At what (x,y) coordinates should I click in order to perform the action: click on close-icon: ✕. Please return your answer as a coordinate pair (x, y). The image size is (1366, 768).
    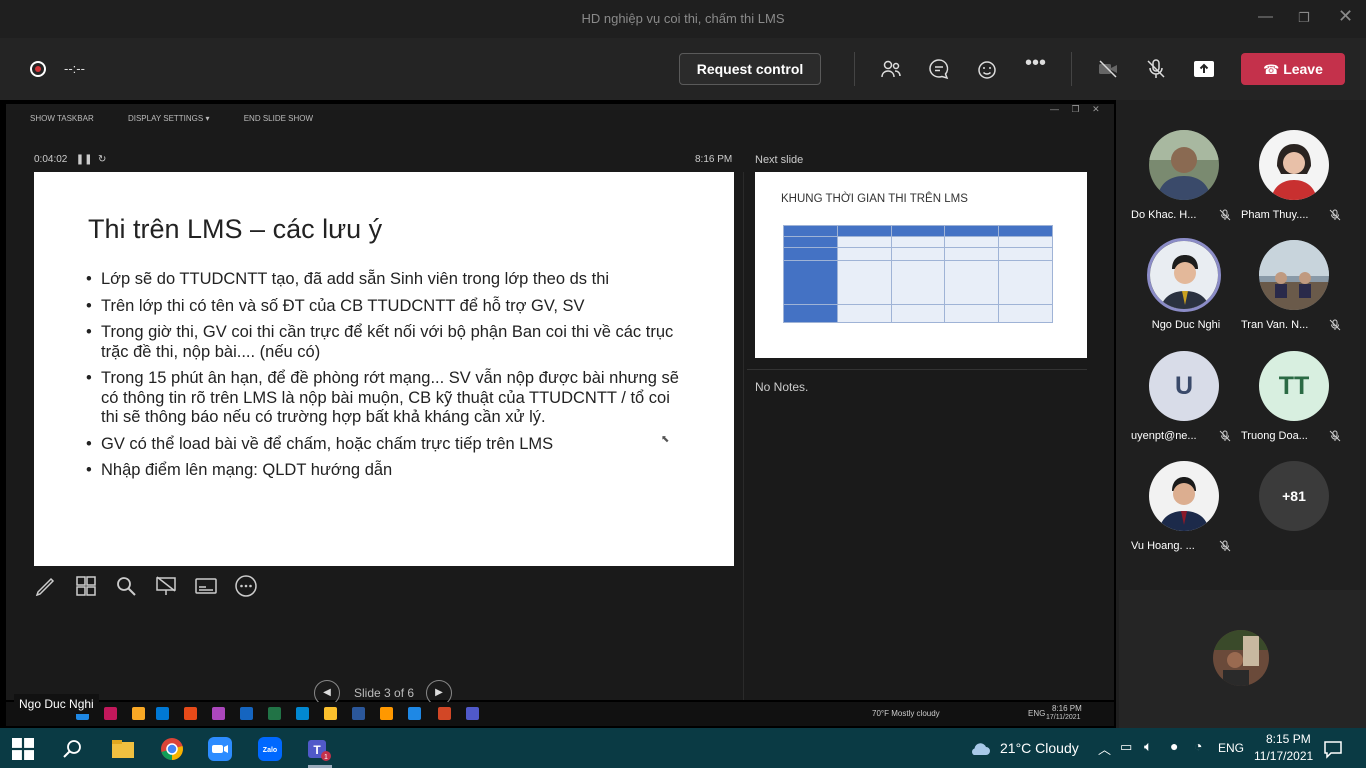
    Looking at the image, I should click on (1345, 16).